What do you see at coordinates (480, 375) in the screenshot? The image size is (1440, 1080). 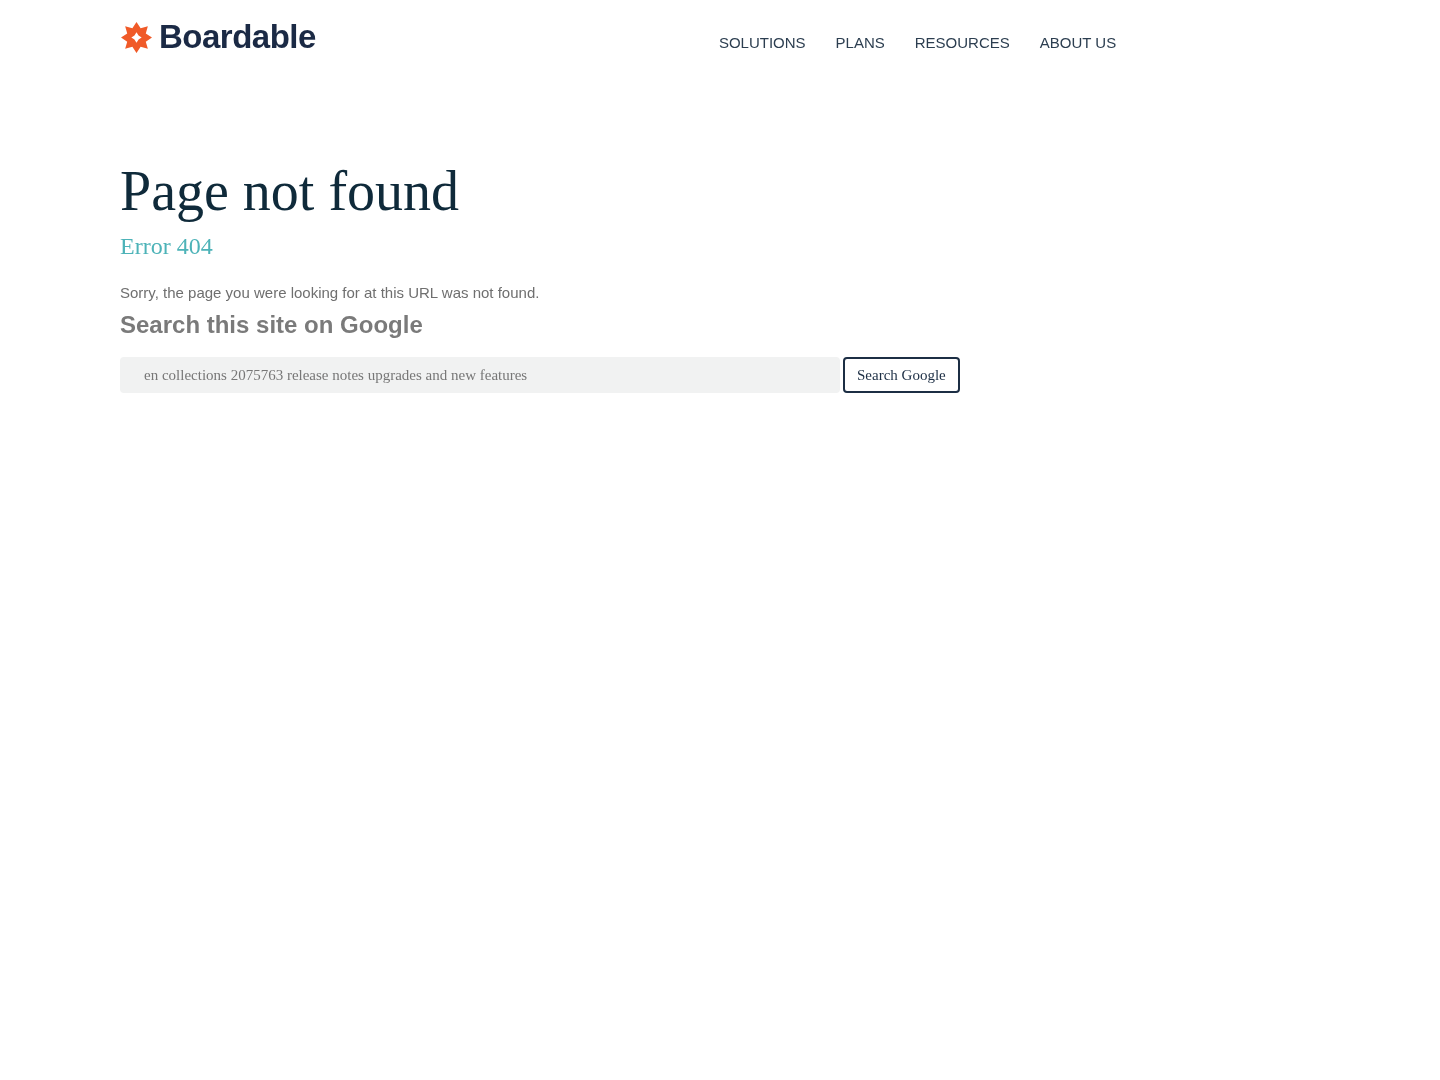 I see `search-field: en collections 2075763 release notes upgrades and new features` at bounding box center [480, 375].